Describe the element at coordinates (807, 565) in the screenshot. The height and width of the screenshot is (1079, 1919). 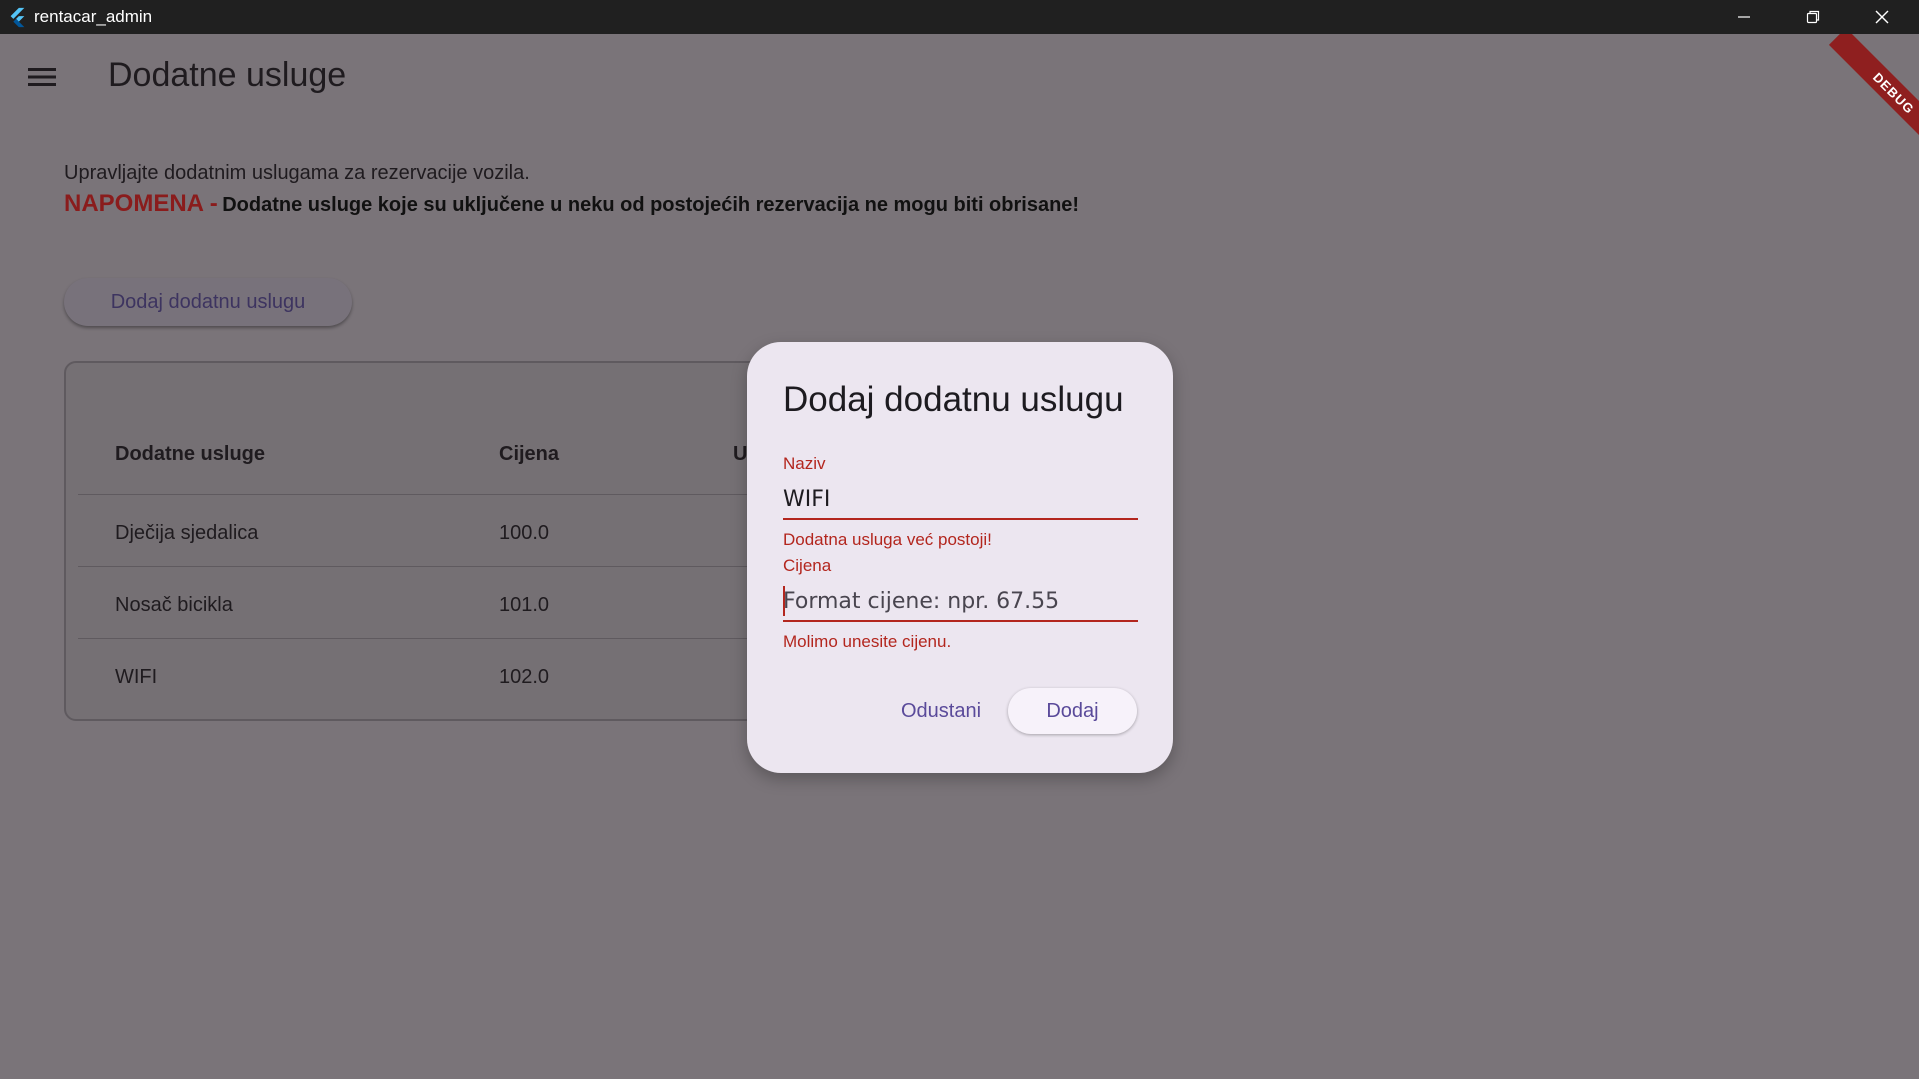
I see `price-field-label: Cijena` at that location.